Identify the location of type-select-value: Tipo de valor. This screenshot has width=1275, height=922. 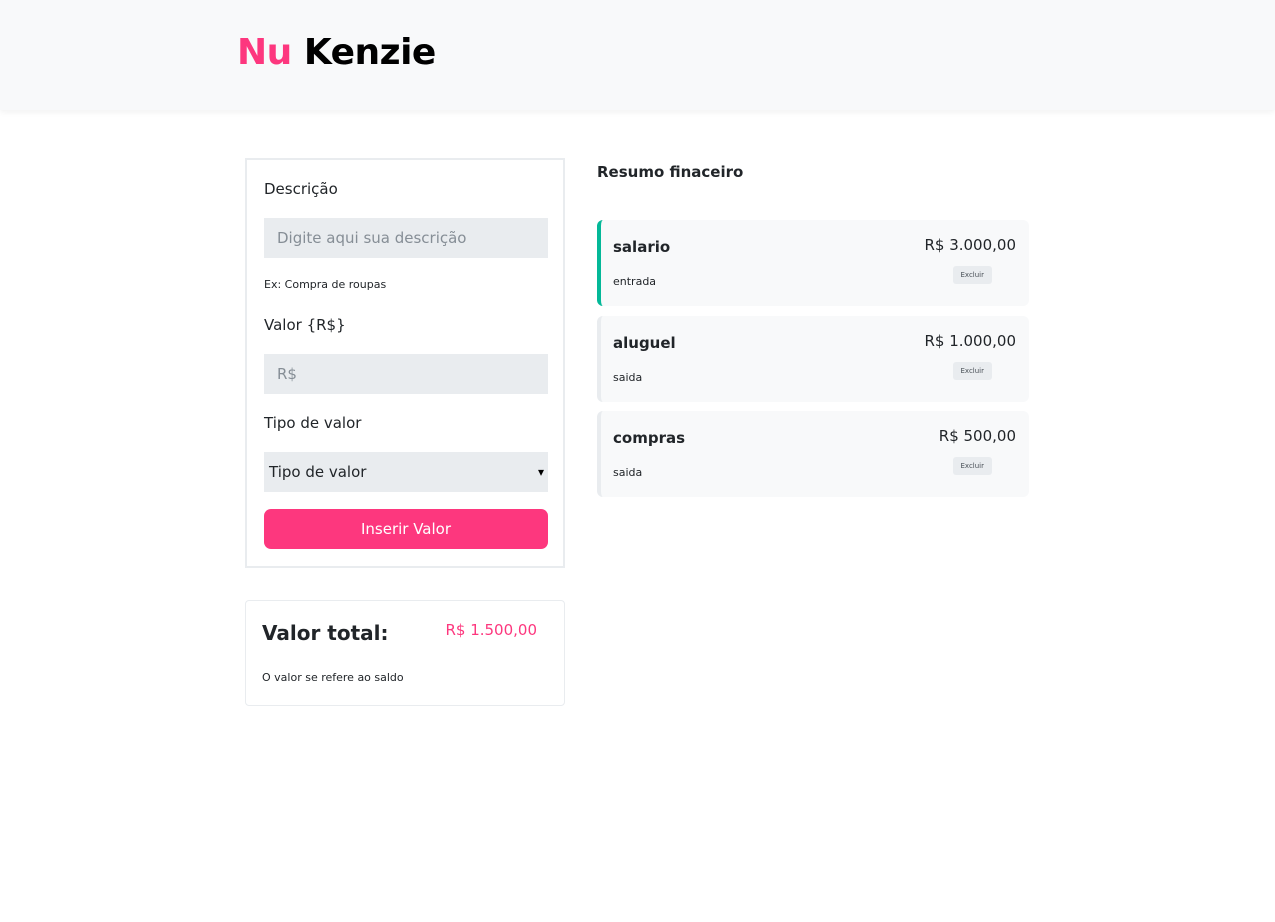
(318, 472).